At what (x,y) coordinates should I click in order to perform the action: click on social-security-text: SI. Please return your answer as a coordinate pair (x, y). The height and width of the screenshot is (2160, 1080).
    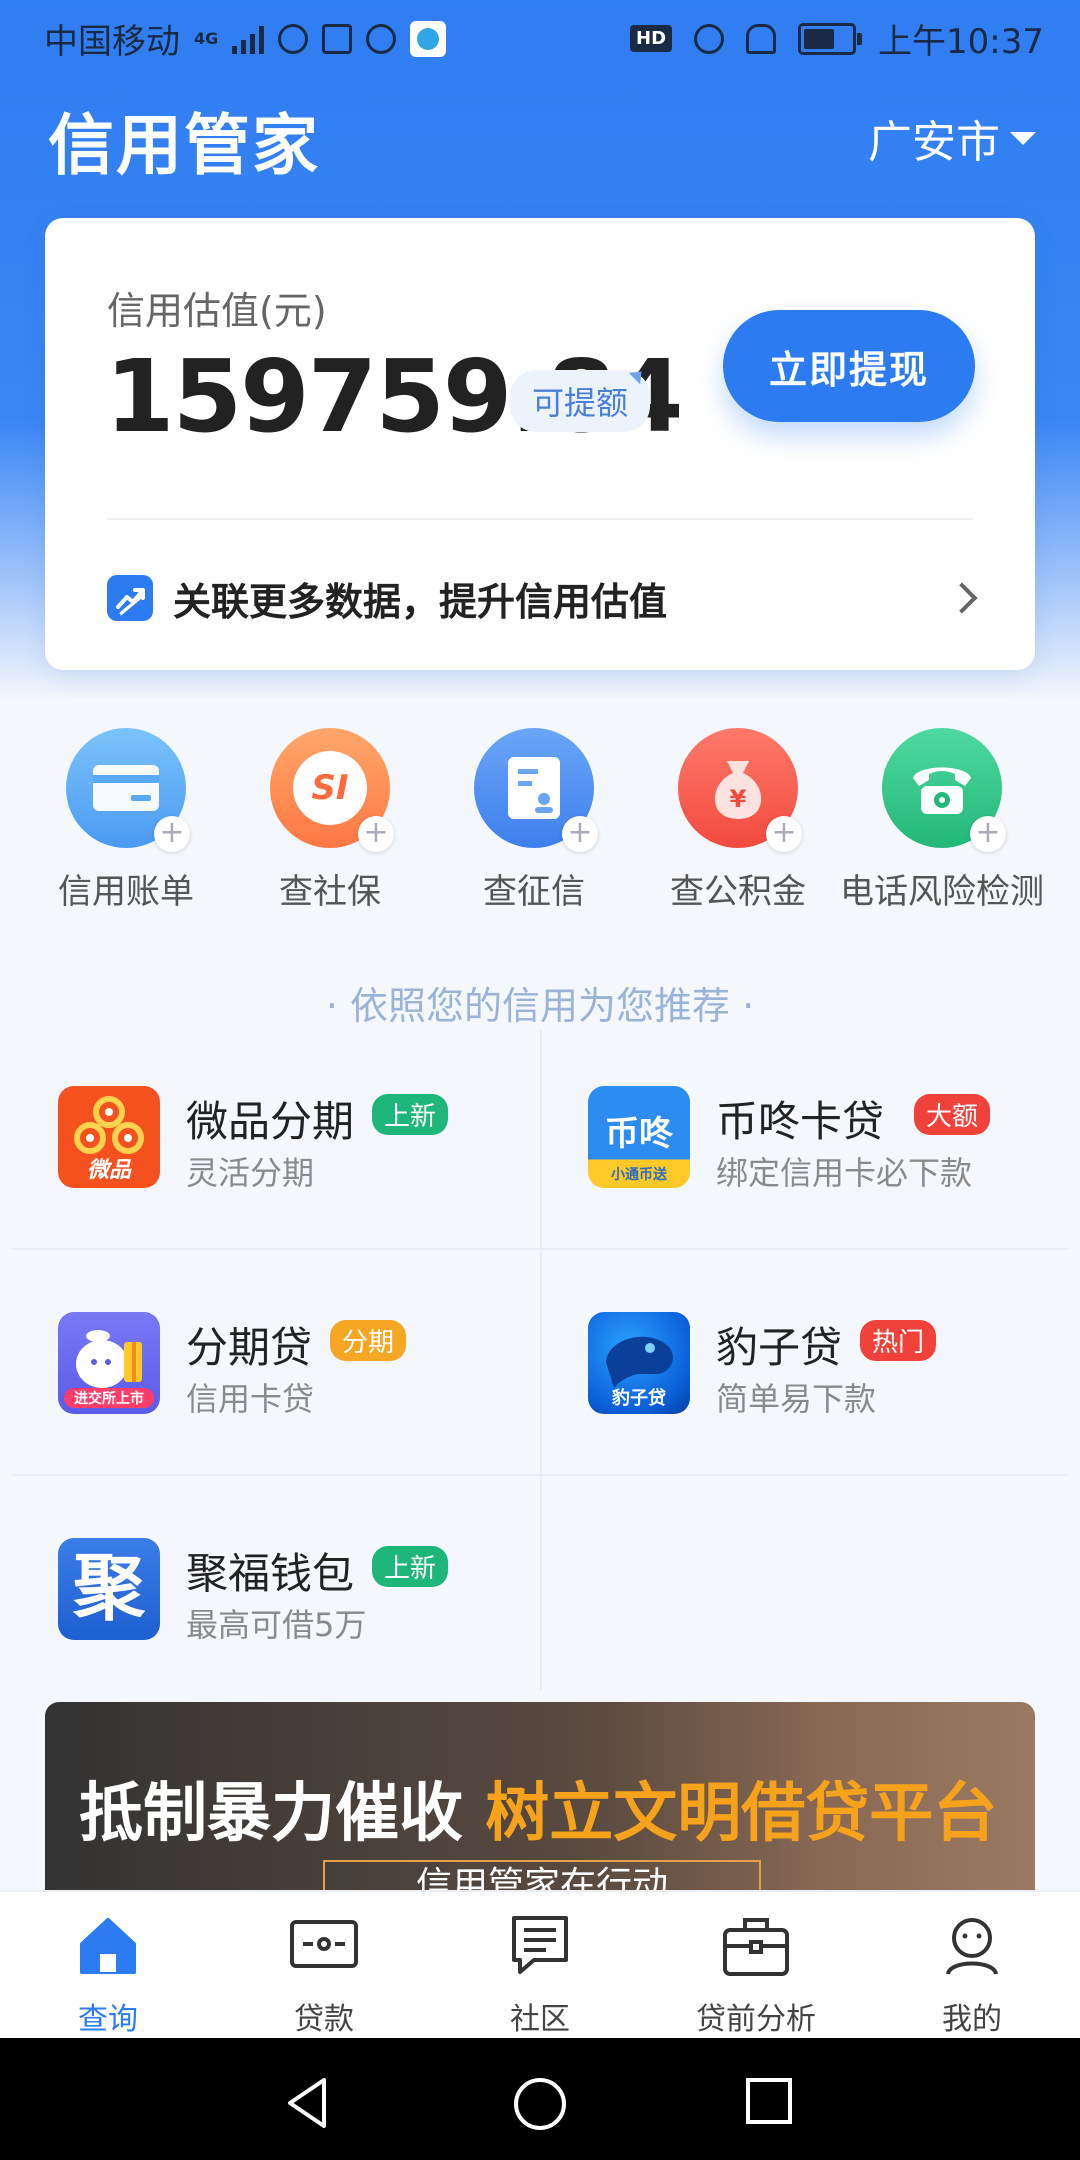
    Looking at the image, I should click on (330, 788).